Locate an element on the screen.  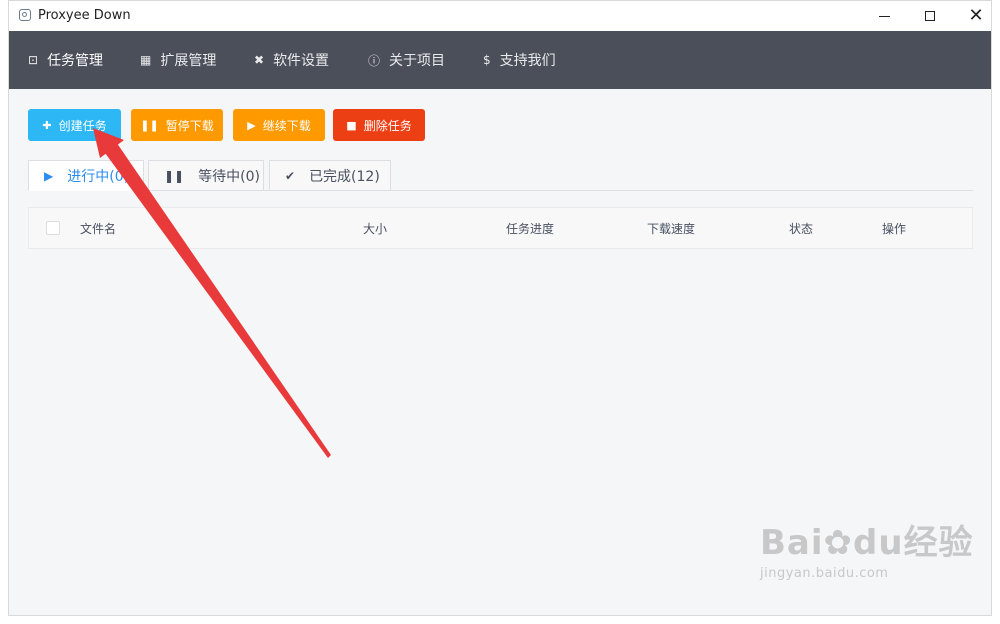
close-button: ✕ is located at coordinates (972, 16).